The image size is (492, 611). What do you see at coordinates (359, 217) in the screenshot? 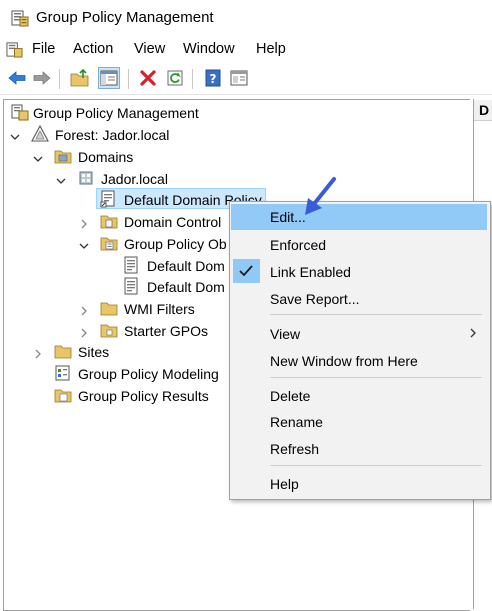
I see `context-menu-item-edit` at bounding box center [359, 217].